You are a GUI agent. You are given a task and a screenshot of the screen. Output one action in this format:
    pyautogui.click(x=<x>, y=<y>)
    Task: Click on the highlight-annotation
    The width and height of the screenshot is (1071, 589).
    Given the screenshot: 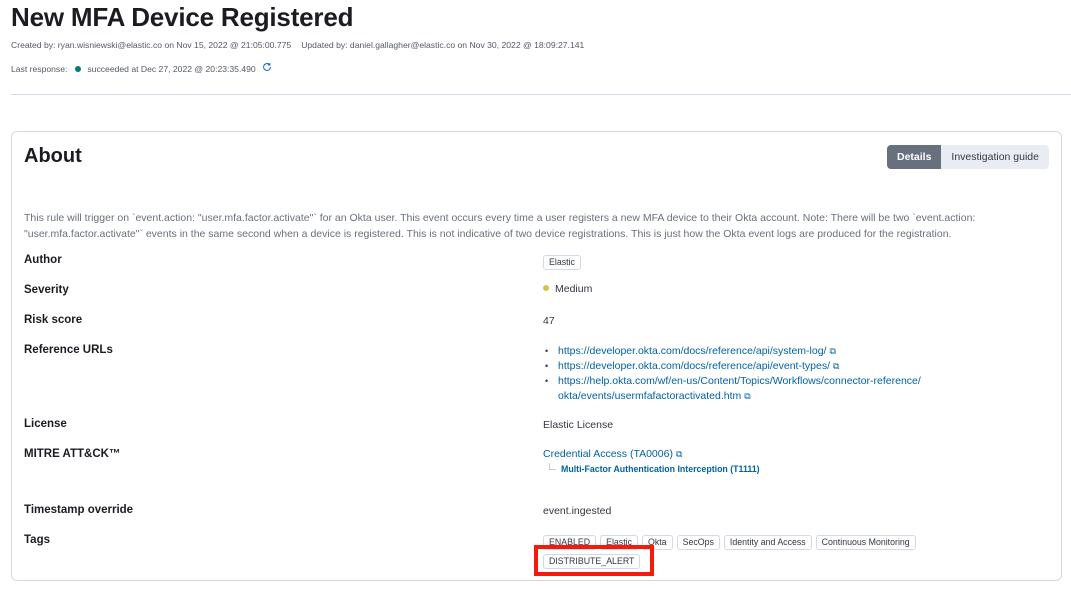 What is the action you would take?
    pyautogui.click(x=594, y=560)
    